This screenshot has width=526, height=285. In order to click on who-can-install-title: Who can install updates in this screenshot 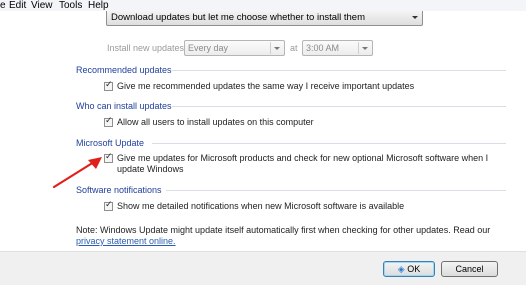, I will do `click(124, 106)`.